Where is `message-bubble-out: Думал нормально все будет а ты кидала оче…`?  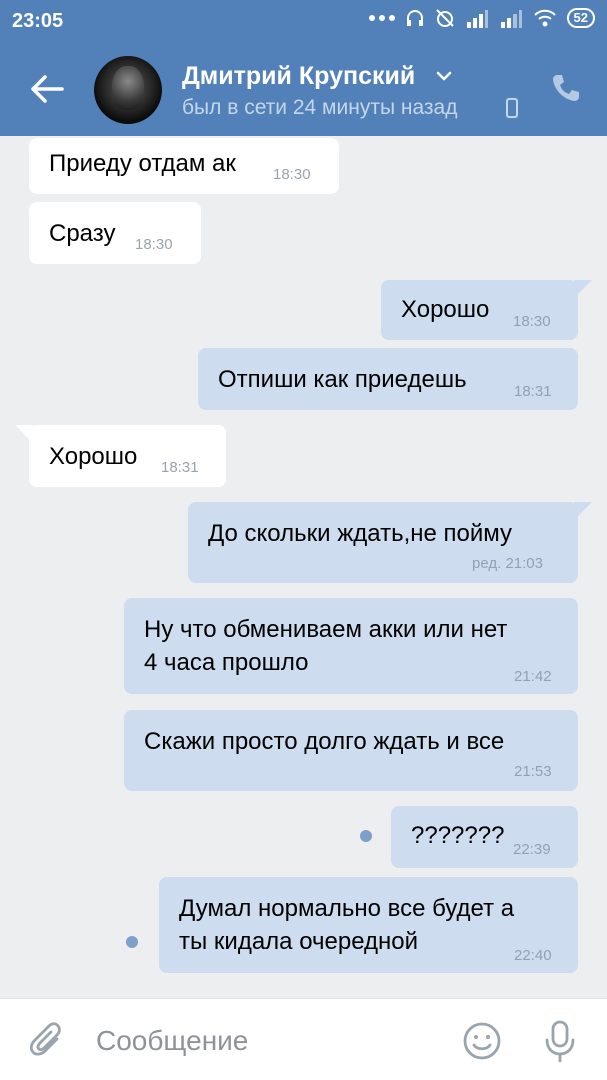
message-bubble-out: Думал нормально все будет а ты кидала оче… is located at coordinates (368, 925).